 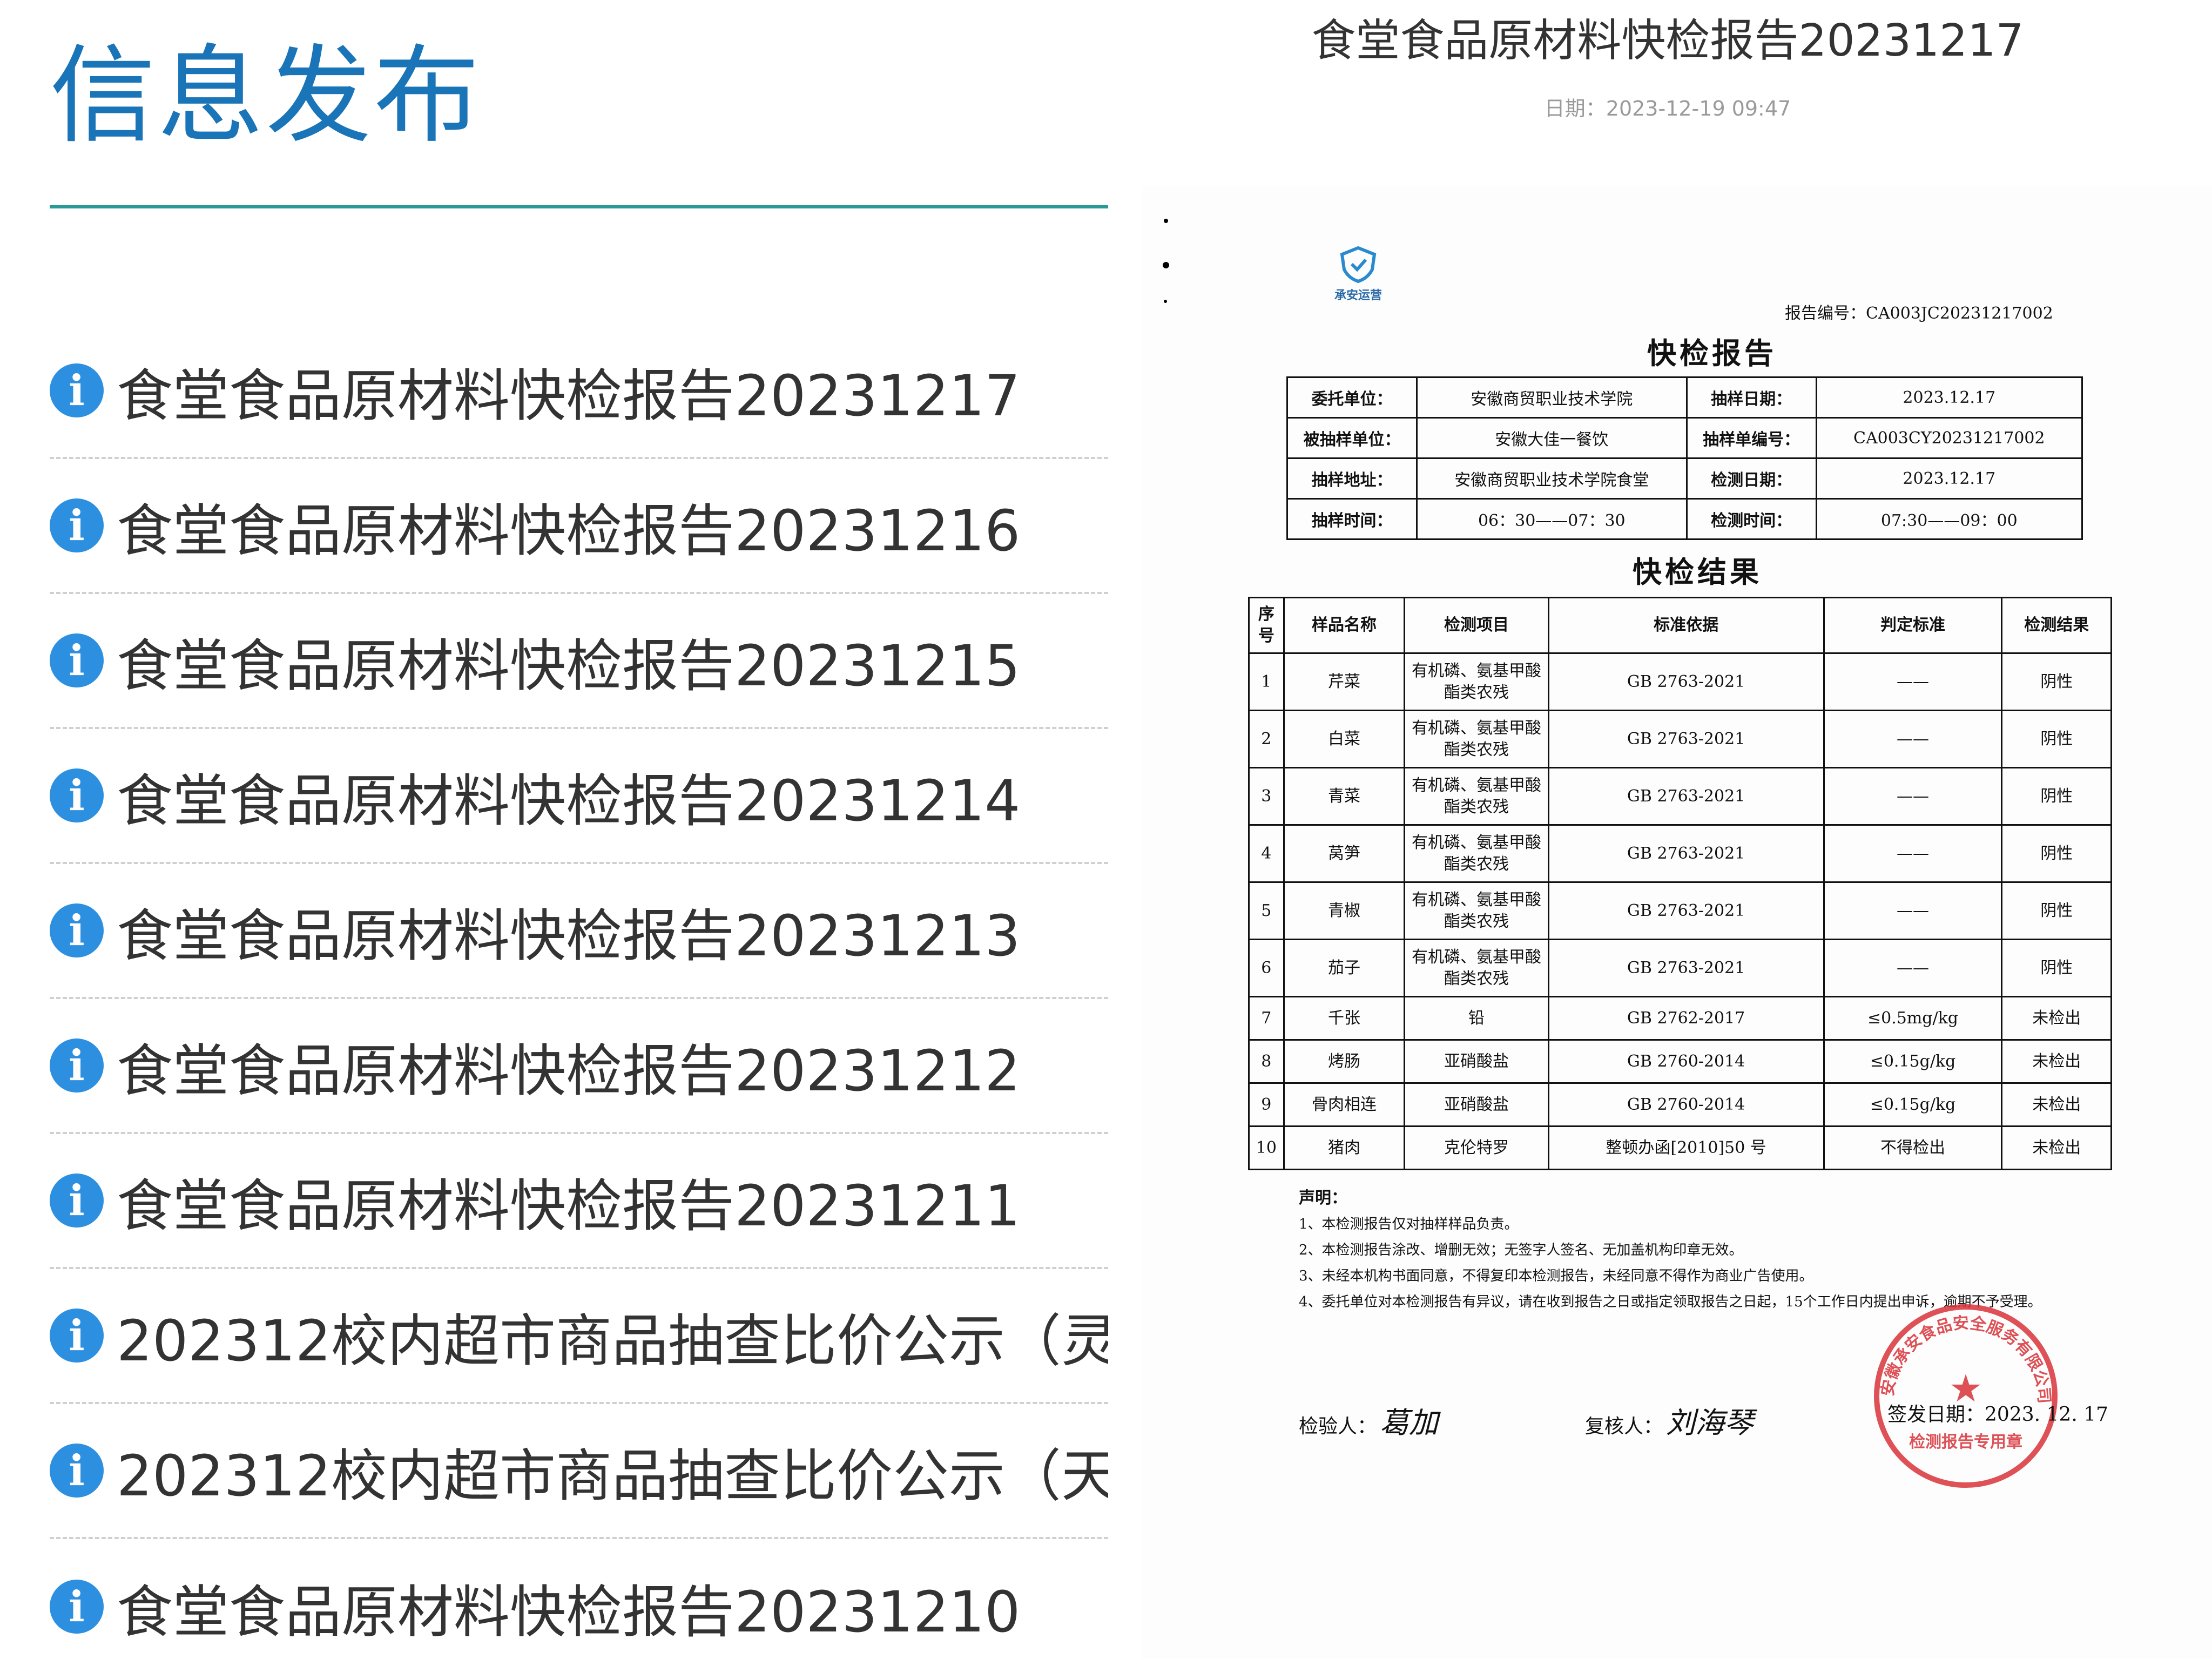 I want to click on list-item: i 食堂食品原材料快检报告20231211, so click(x=579, y=1201).